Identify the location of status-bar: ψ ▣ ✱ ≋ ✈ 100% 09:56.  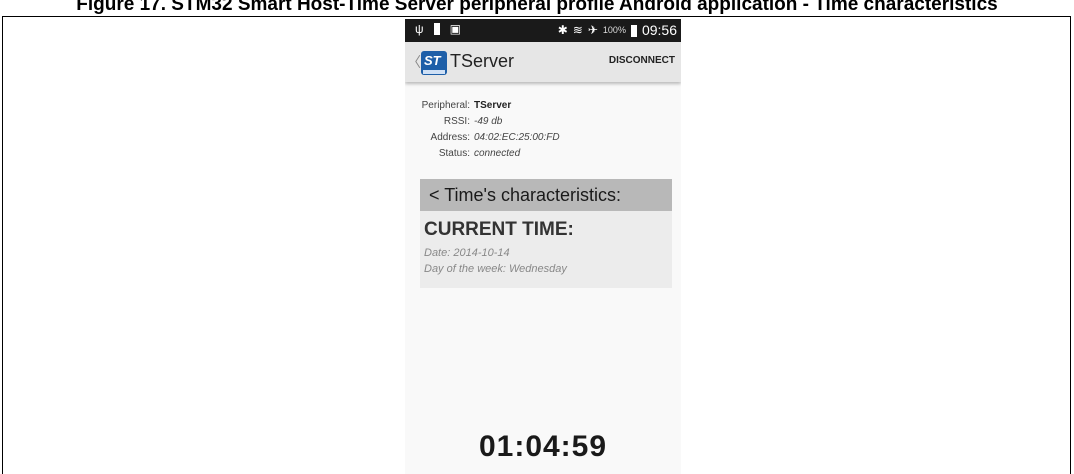
(543, 30).